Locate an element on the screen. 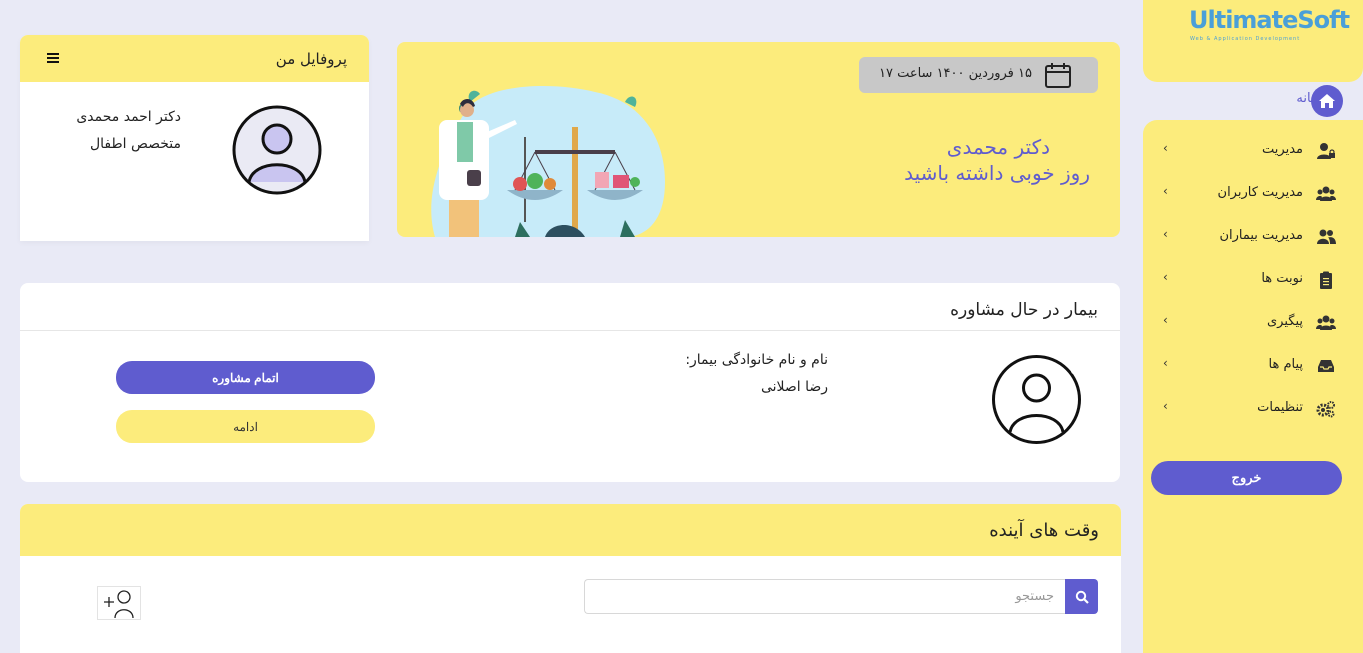 Image resolution: width=1363 pixels, height=653 pixels. continue-button: ادامه is located at coordinates (245, 426).